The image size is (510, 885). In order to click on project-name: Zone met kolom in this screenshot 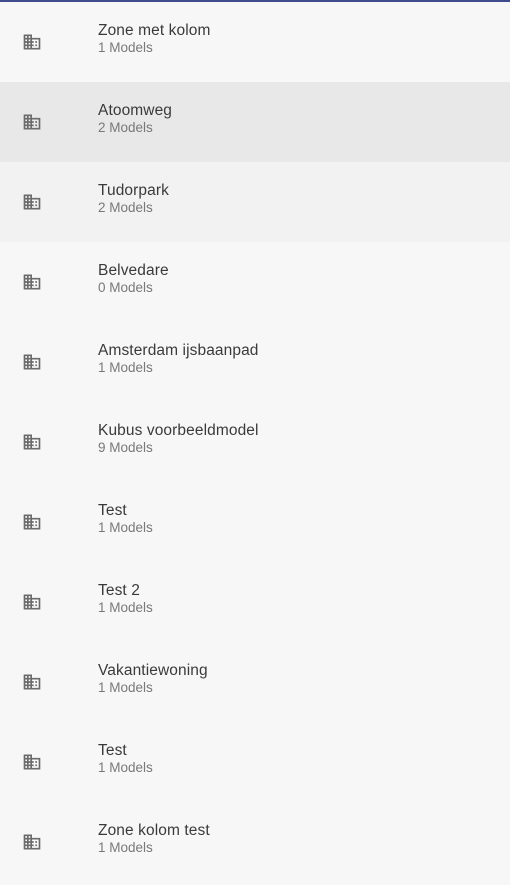, I will do `click(154, 30)`.